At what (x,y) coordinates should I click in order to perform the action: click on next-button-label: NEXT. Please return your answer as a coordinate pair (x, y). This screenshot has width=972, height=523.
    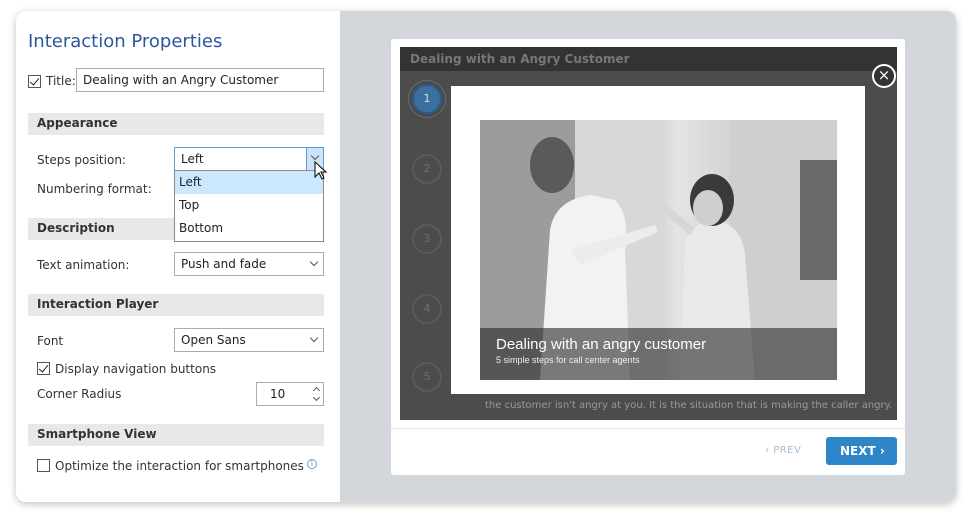
    Looking at the image, I should click on (858, 451).